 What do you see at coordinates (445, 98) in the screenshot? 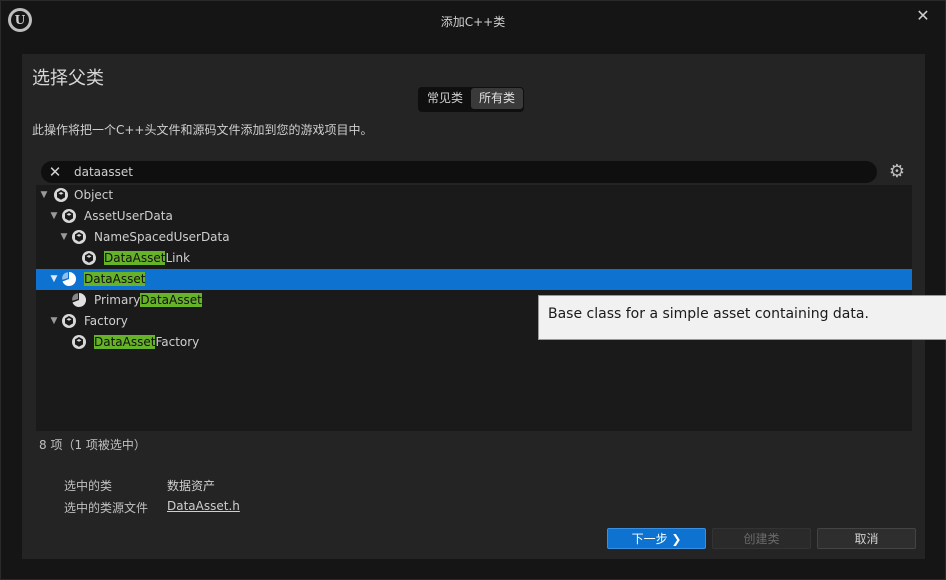
I see `tab-common-classes: 常见类` at bounding box center [445, 98].